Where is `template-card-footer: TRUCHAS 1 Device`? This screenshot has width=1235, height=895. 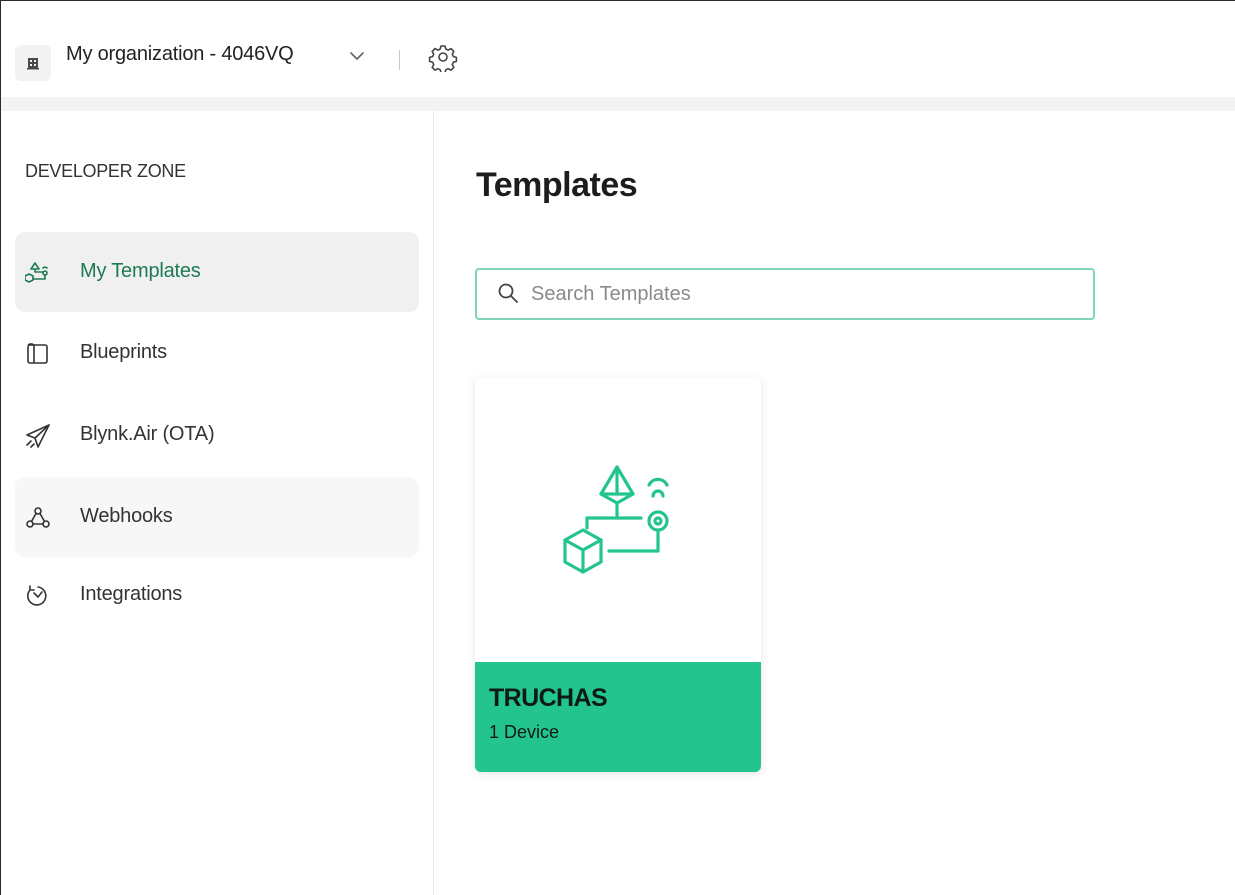
template-card-footer: TRUCHAS 1 Device is located at coordinates (618, 717).